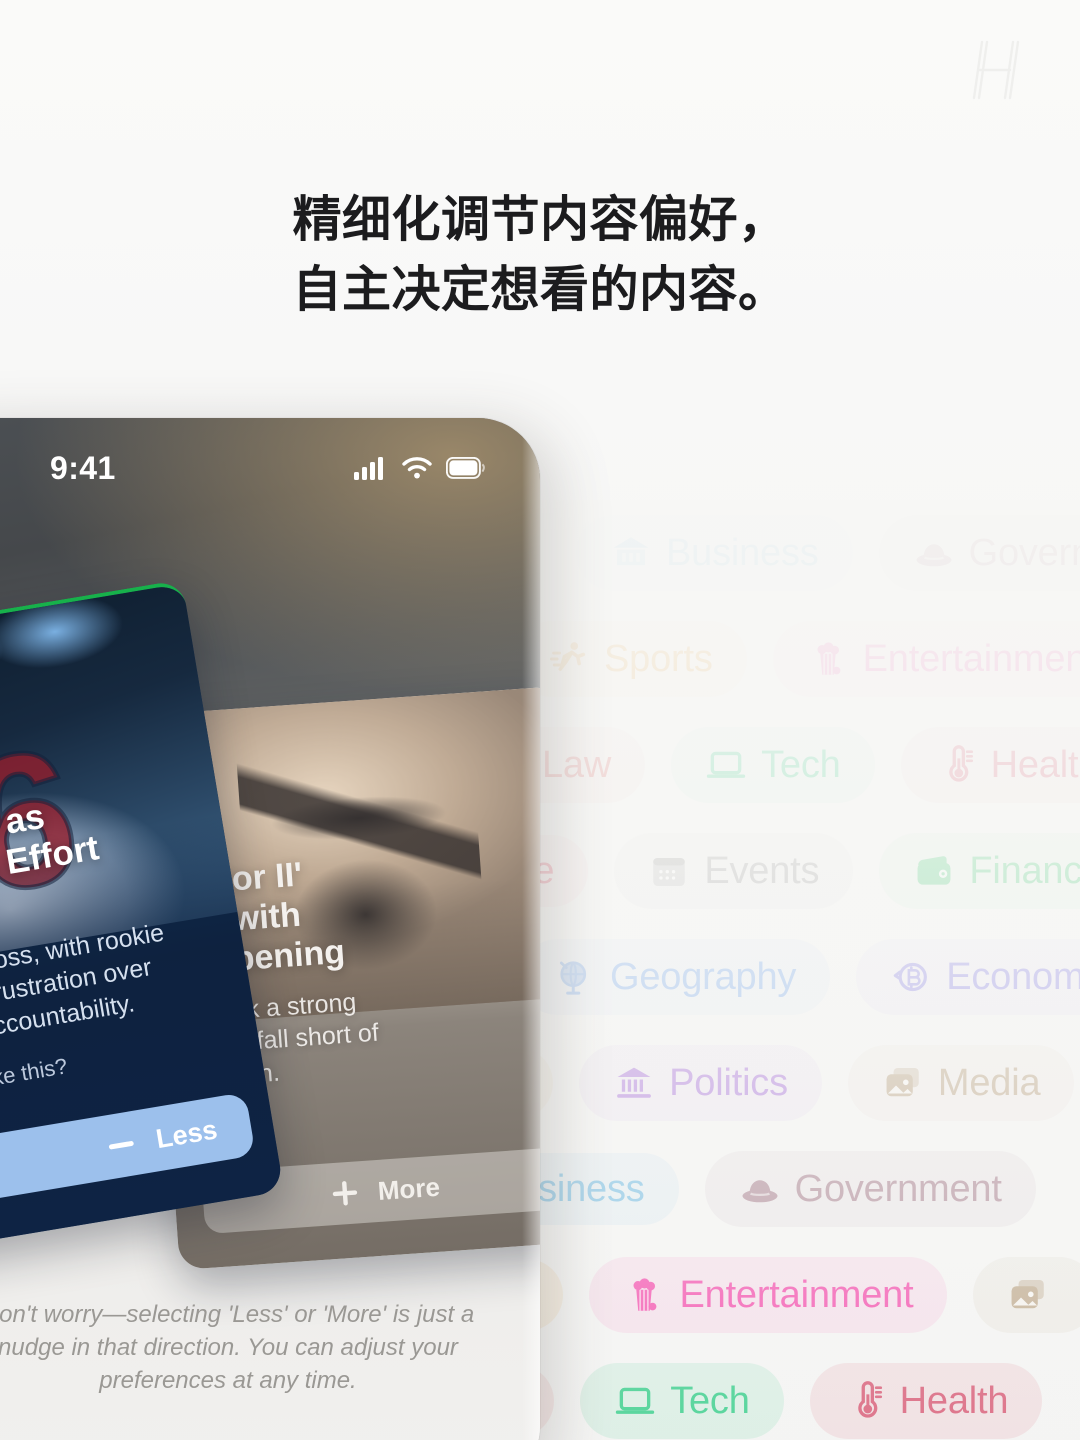  I want to click on page-title: 精细化调节内容偏好， 自主决定想看的内容。, so click(540, 255).